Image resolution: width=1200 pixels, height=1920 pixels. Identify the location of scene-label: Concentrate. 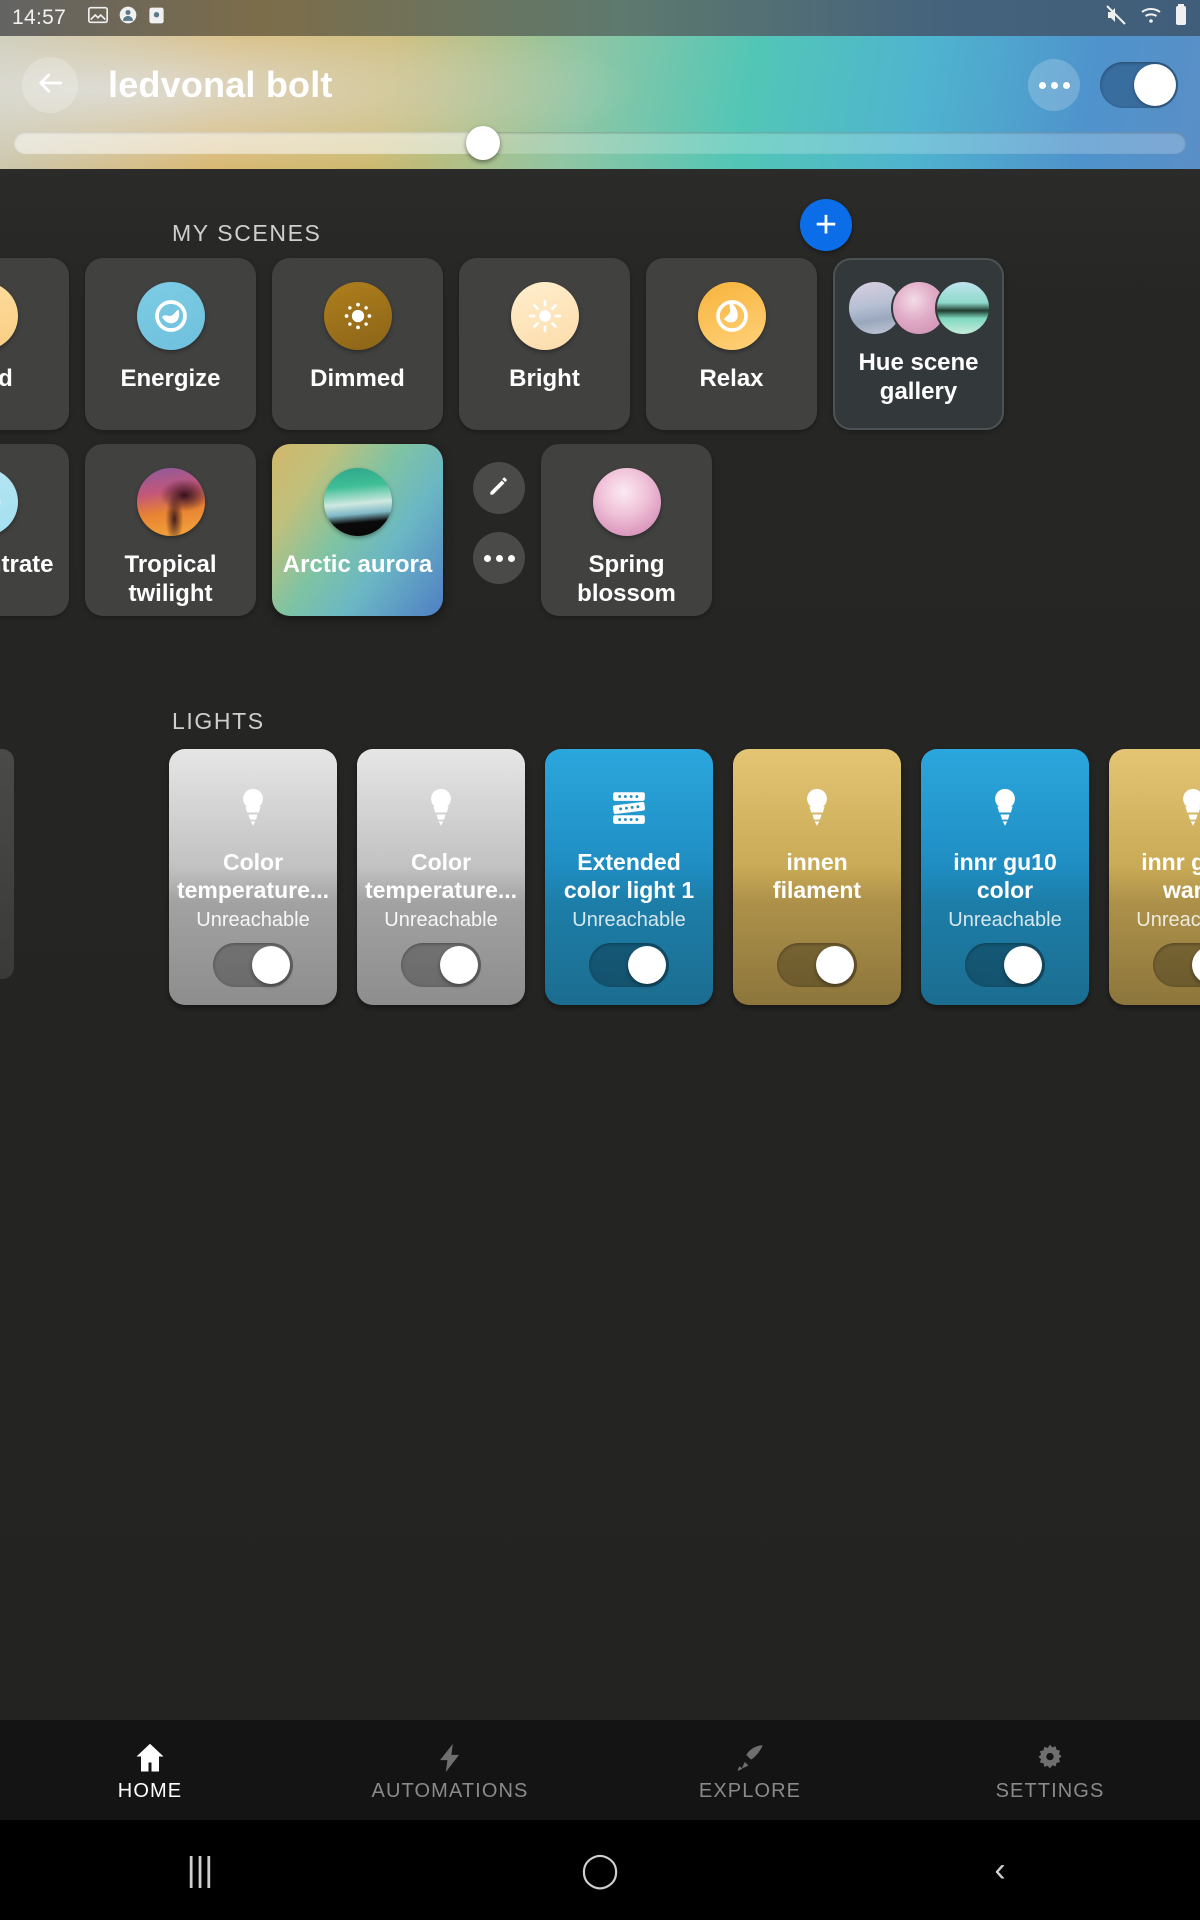
(27, 564).